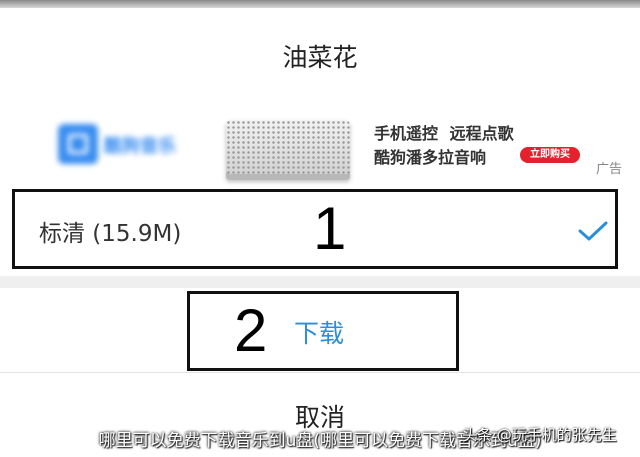  I want to click on dialog-title: 油菜花, so click(320, 57).